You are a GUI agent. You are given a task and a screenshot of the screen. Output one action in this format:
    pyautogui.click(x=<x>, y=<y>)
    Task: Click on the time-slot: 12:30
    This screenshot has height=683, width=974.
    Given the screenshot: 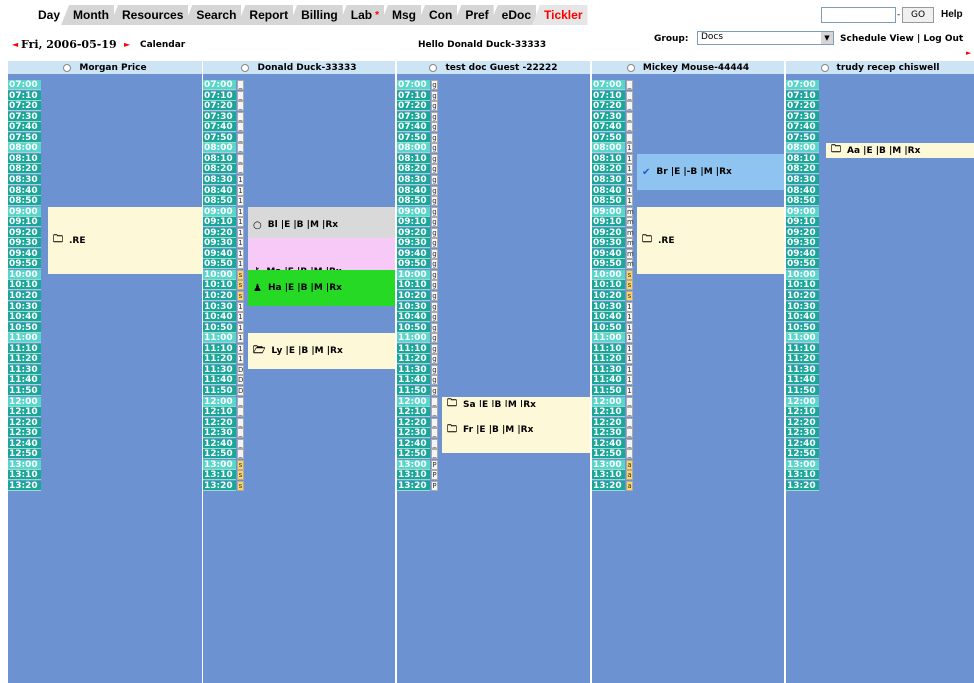 What is the action you would take?
    pyautogui.click(x=24, y=433)
    